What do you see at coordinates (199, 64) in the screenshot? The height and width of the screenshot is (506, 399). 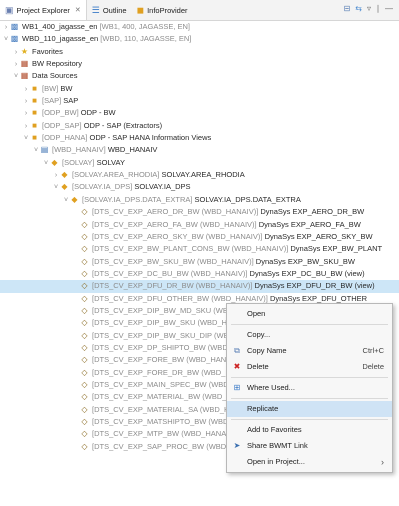 I see `tree-item: › ▦ BW Repository` at bounding box center [199, 64].